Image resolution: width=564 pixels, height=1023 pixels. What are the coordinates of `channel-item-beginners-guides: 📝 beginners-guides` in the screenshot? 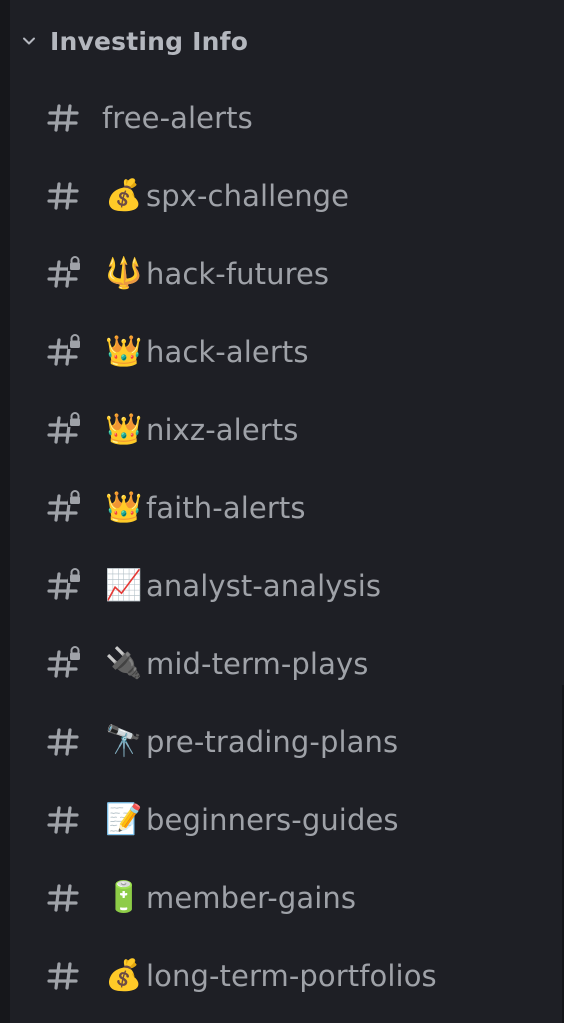 It's located at (282, 820).